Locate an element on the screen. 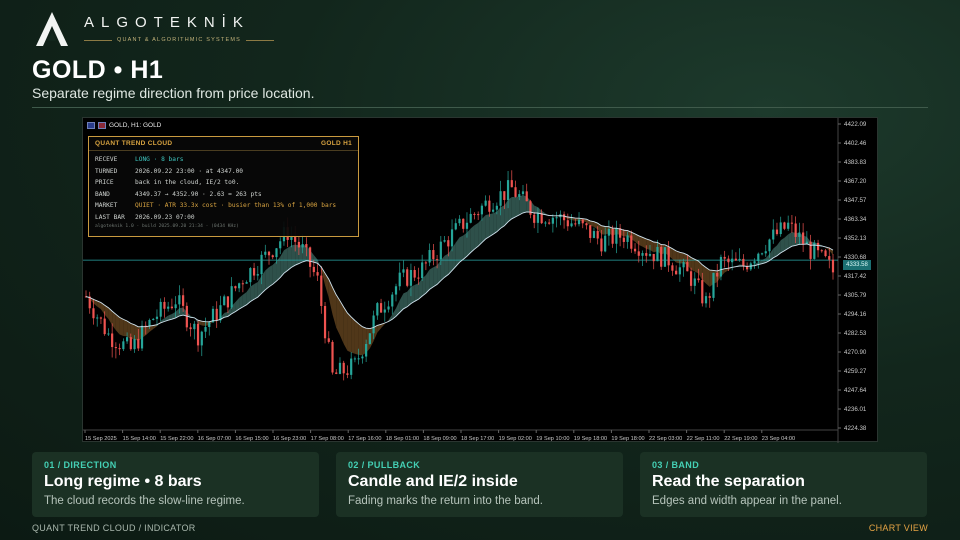  panel-symbol: GOLD H1 is located at coordinates (336, 143).